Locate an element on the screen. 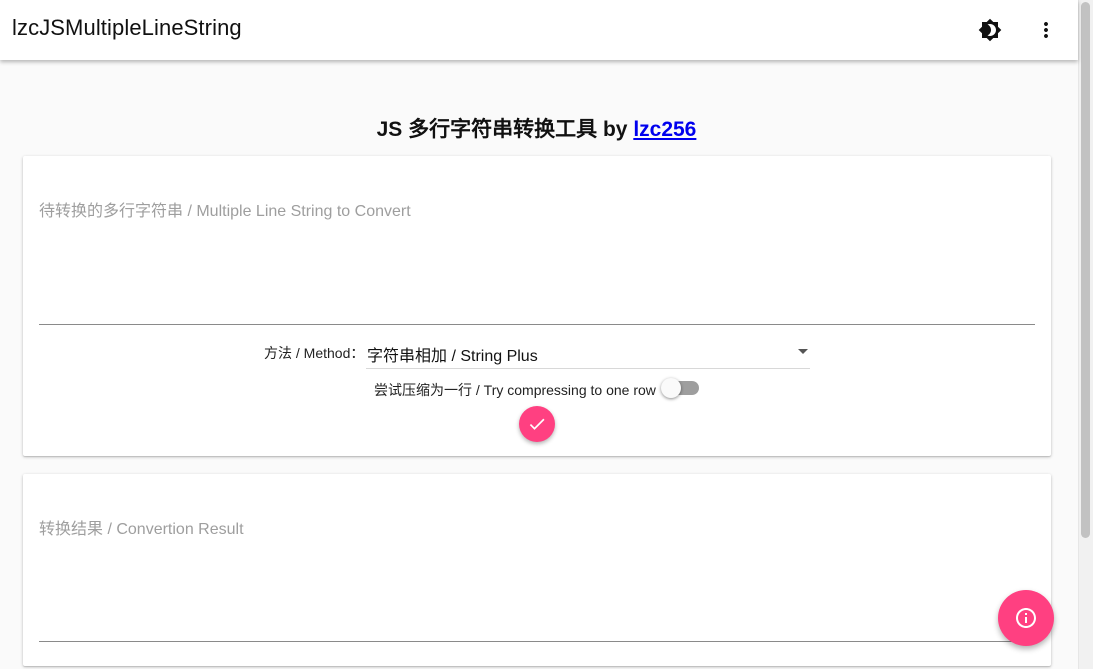 Image resolution: width=1093 pixels, height=669 pixels. compress-toggle is located at coordinates (681, 388).